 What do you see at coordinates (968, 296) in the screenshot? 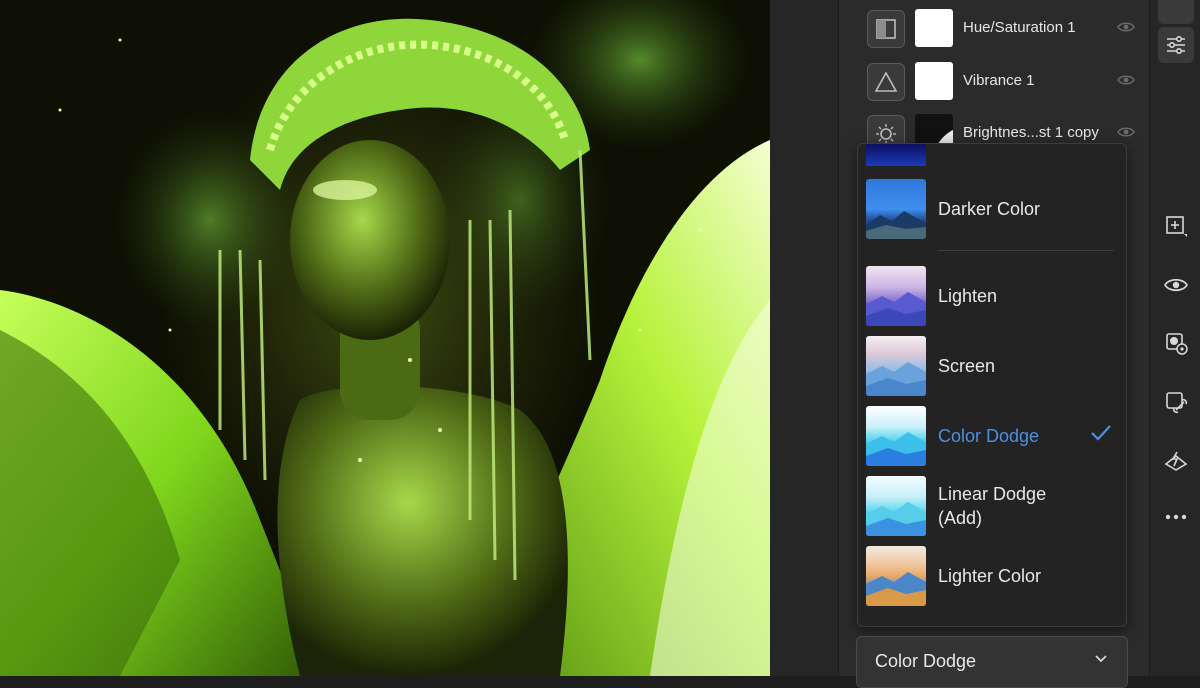
I see `option-label: Lighten` at bounding box center [968, 296].